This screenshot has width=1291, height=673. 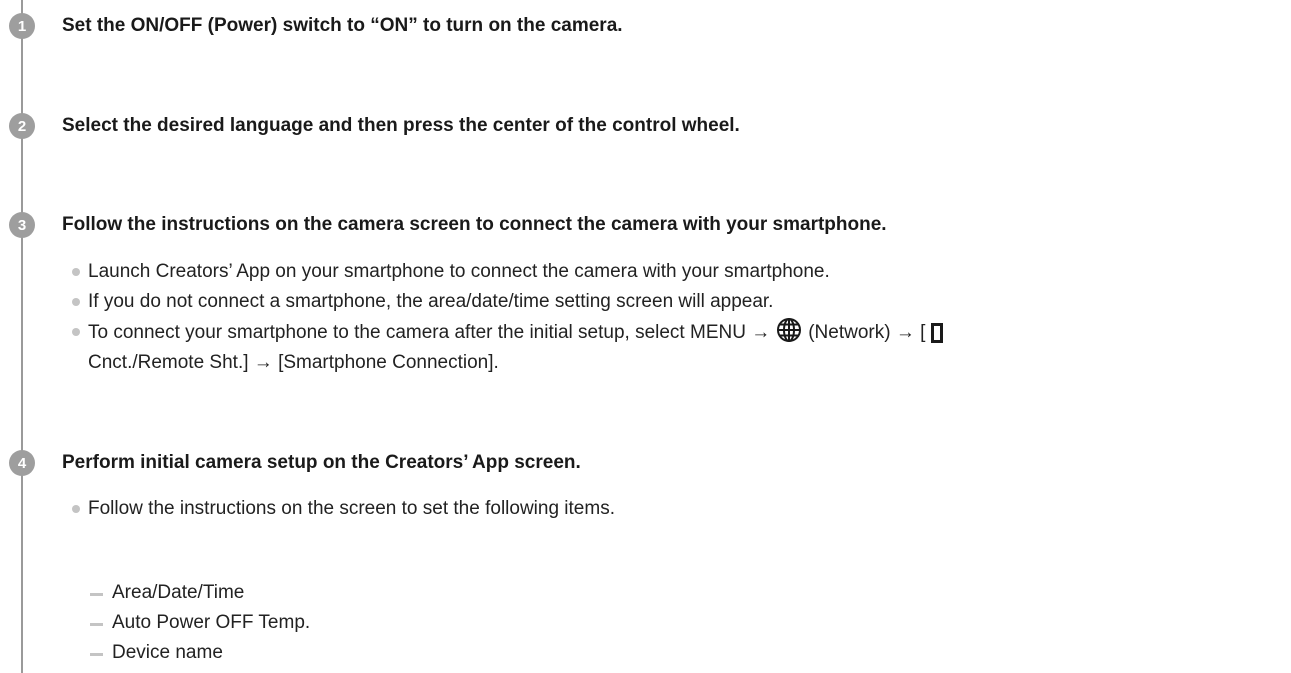 I want to click on globe-icon, so click(x=789, y=330).